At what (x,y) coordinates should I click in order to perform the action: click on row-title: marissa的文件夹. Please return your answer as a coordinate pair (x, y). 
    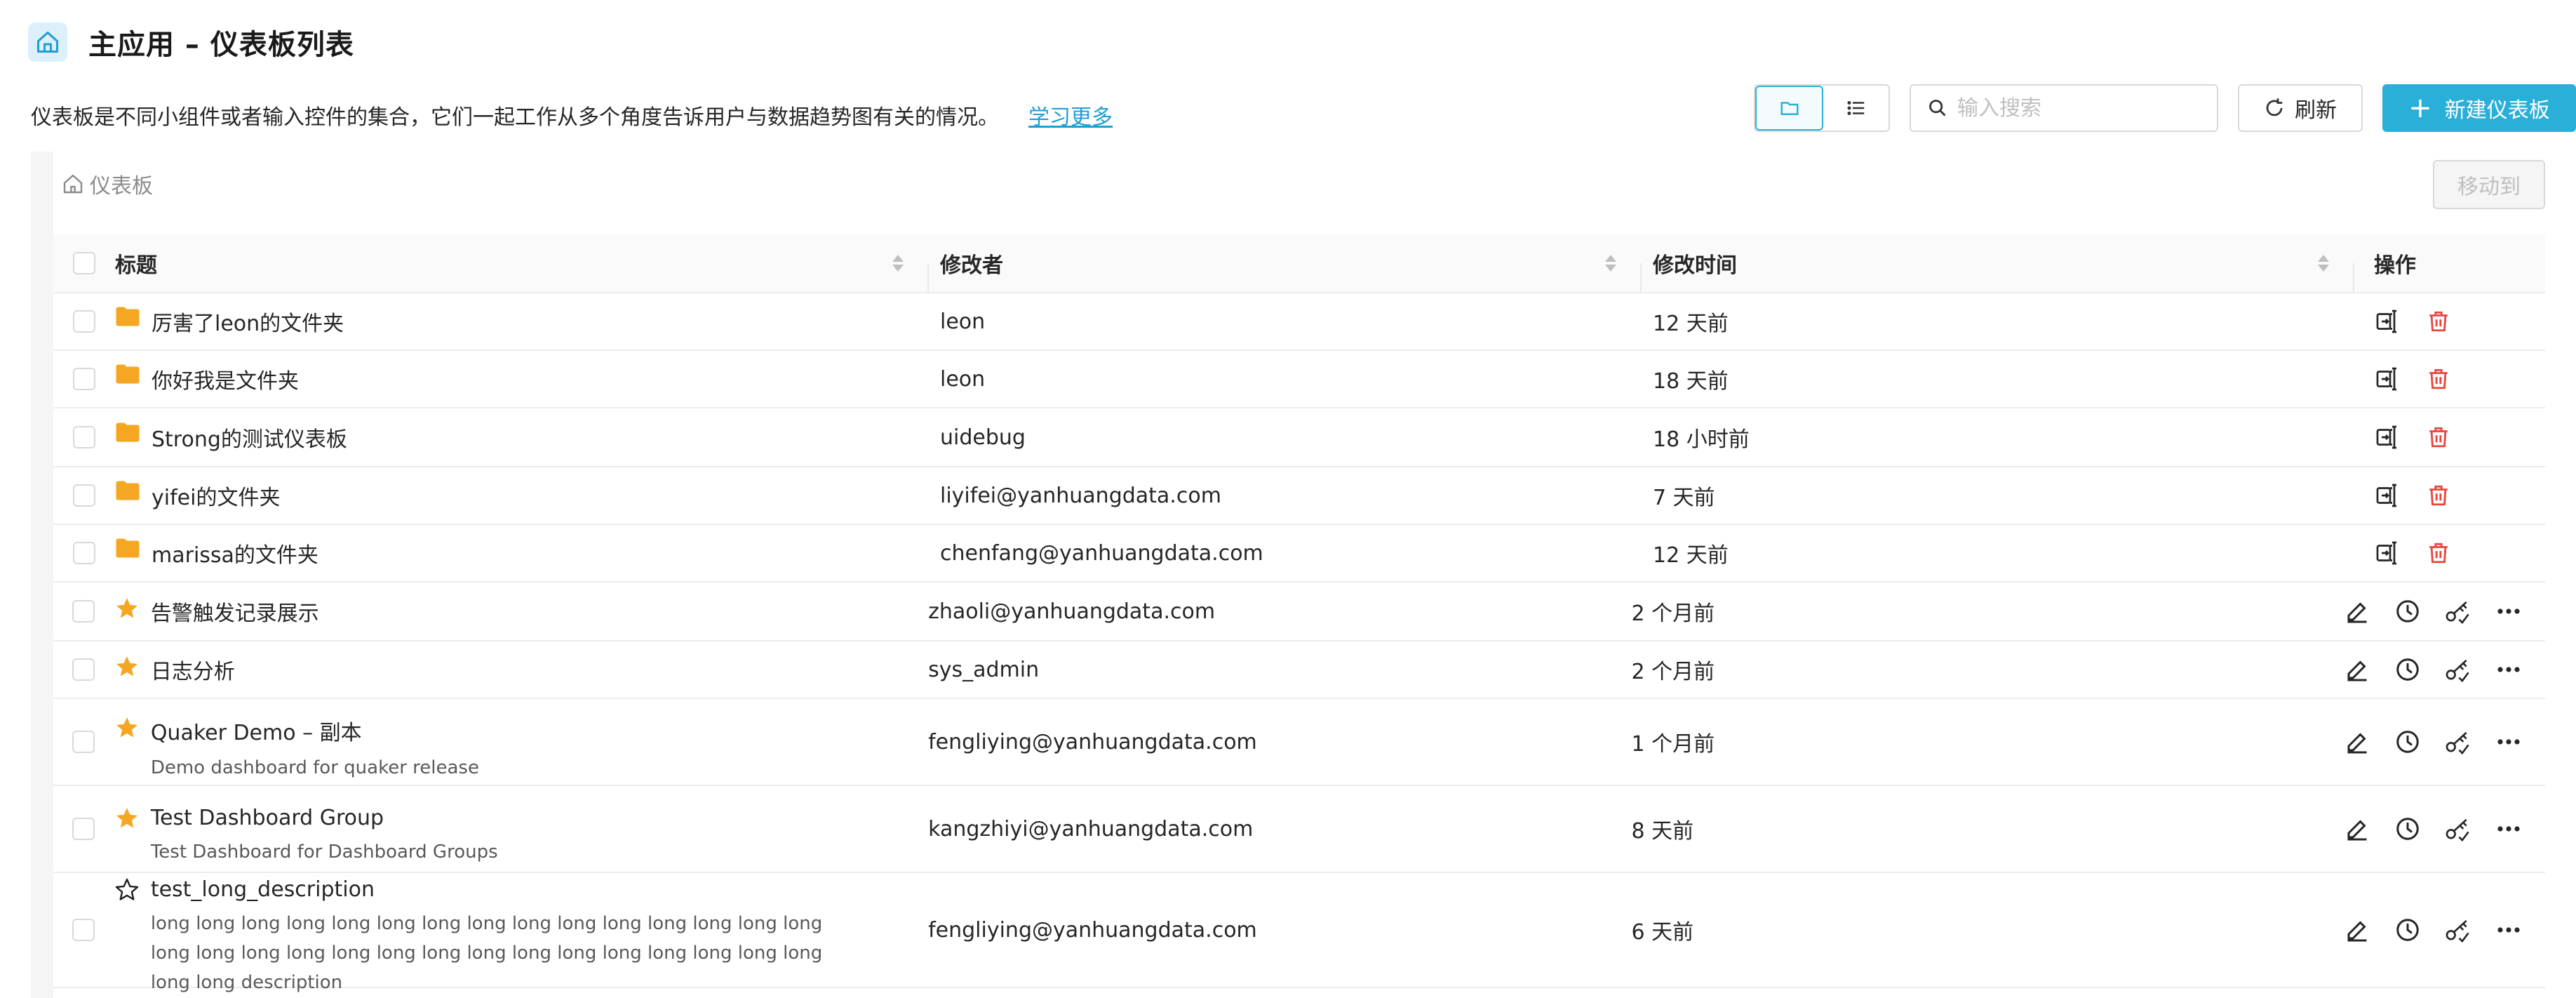
    Looking at the image, I should click on (502, 553).